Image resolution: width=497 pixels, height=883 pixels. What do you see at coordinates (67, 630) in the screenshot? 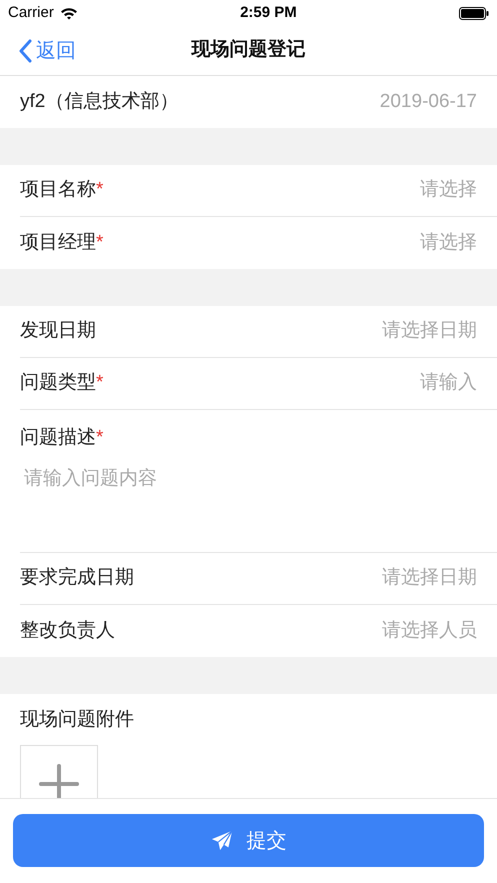
I see `field-label: 整改负责人` at bounding box center [67, 630].